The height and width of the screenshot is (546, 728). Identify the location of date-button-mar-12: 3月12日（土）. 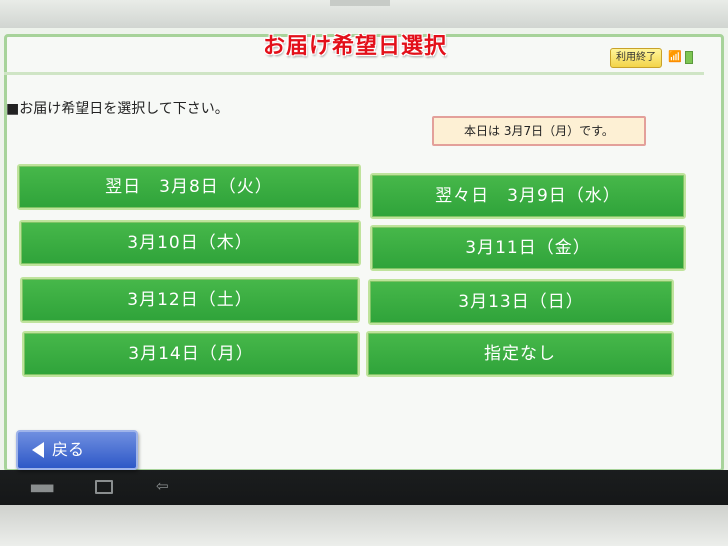
(190, 300).